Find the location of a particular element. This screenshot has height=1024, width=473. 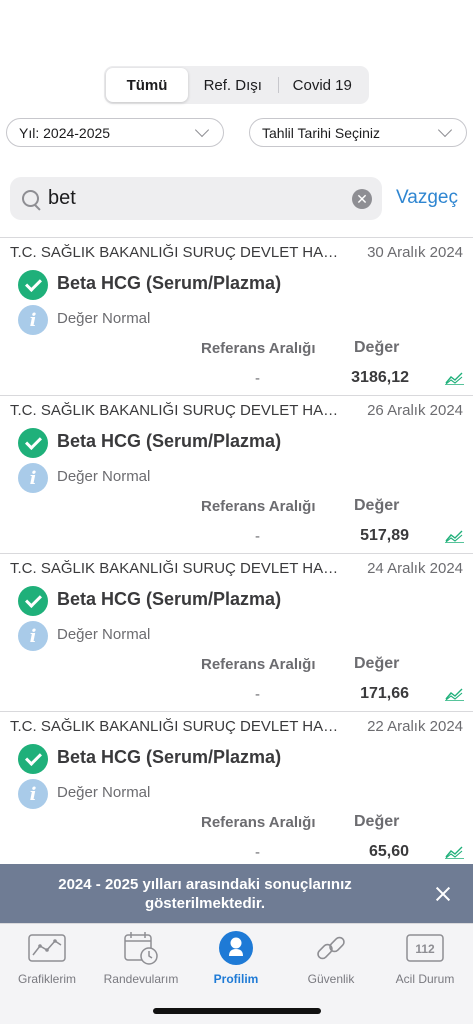

chart-icon is located at coordinates (47, 948).